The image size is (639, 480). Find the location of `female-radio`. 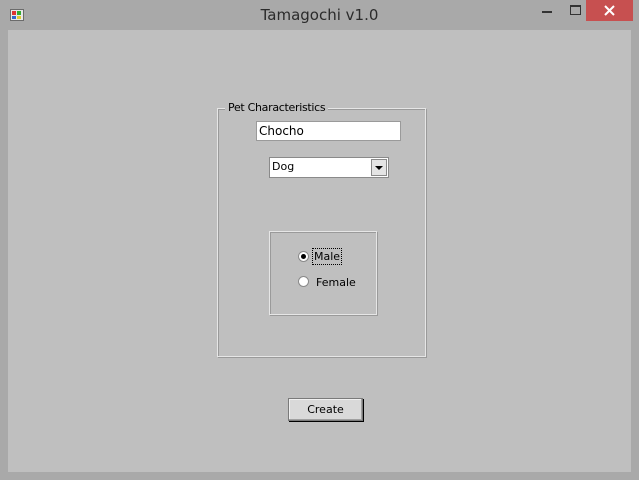

female-radio is located at coordinates (303, 281).